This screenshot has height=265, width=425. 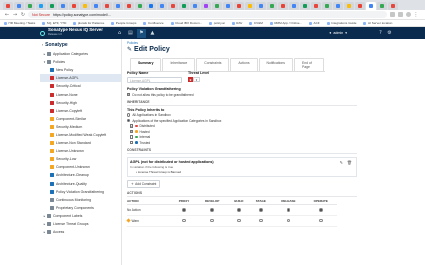 What do you see at coordinates (341, 162) in the screenshot?
I see `edit-icon: ✎` at bounding box center [341, 162].